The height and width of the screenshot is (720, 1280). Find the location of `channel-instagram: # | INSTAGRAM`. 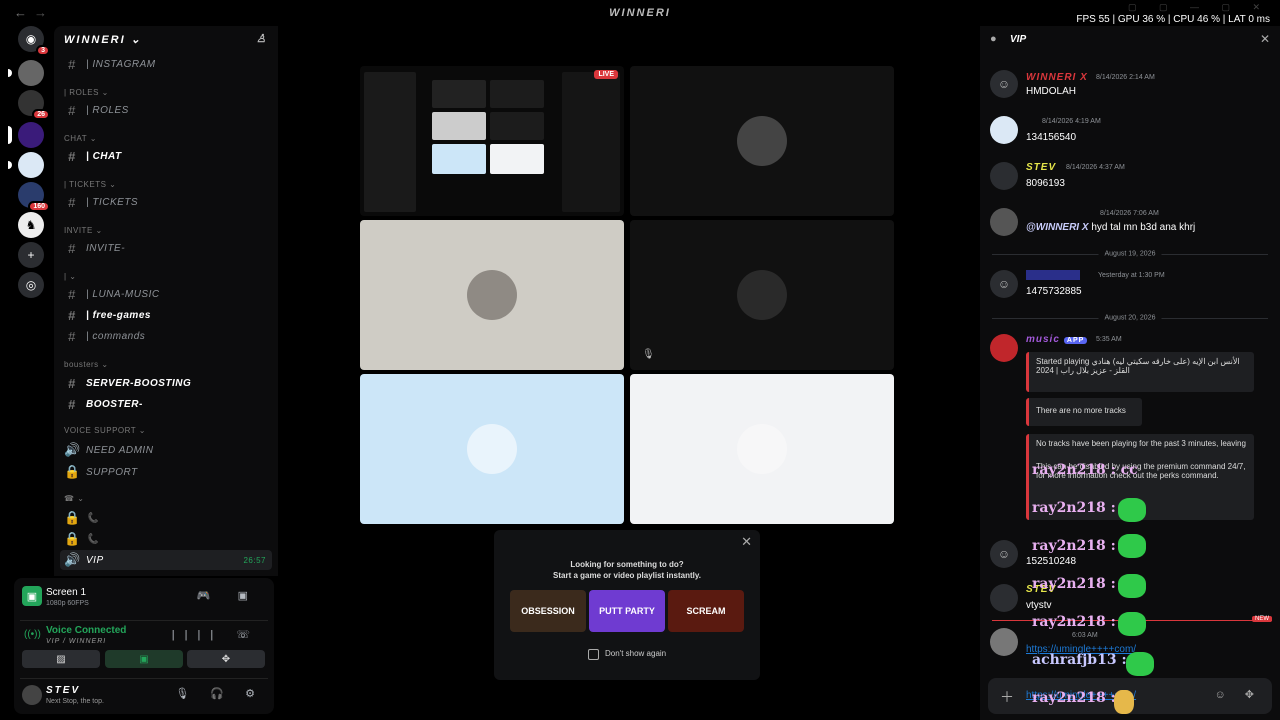

channel-instagram: # | INSTAGRAM is located at coordinates (166, 64).